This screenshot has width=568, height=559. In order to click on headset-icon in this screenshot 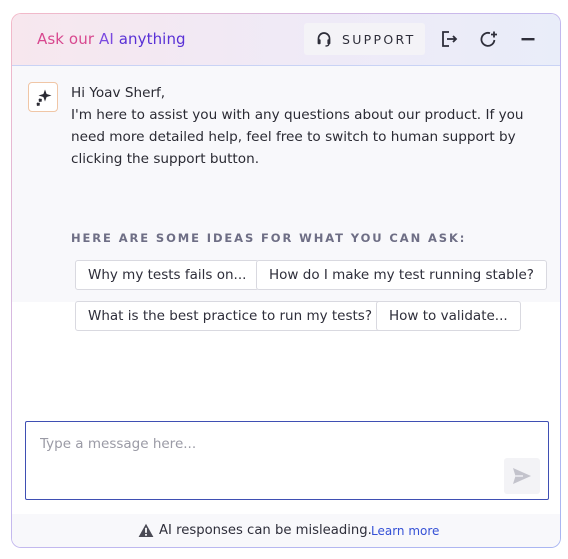, I will do `click(324, 39)`.